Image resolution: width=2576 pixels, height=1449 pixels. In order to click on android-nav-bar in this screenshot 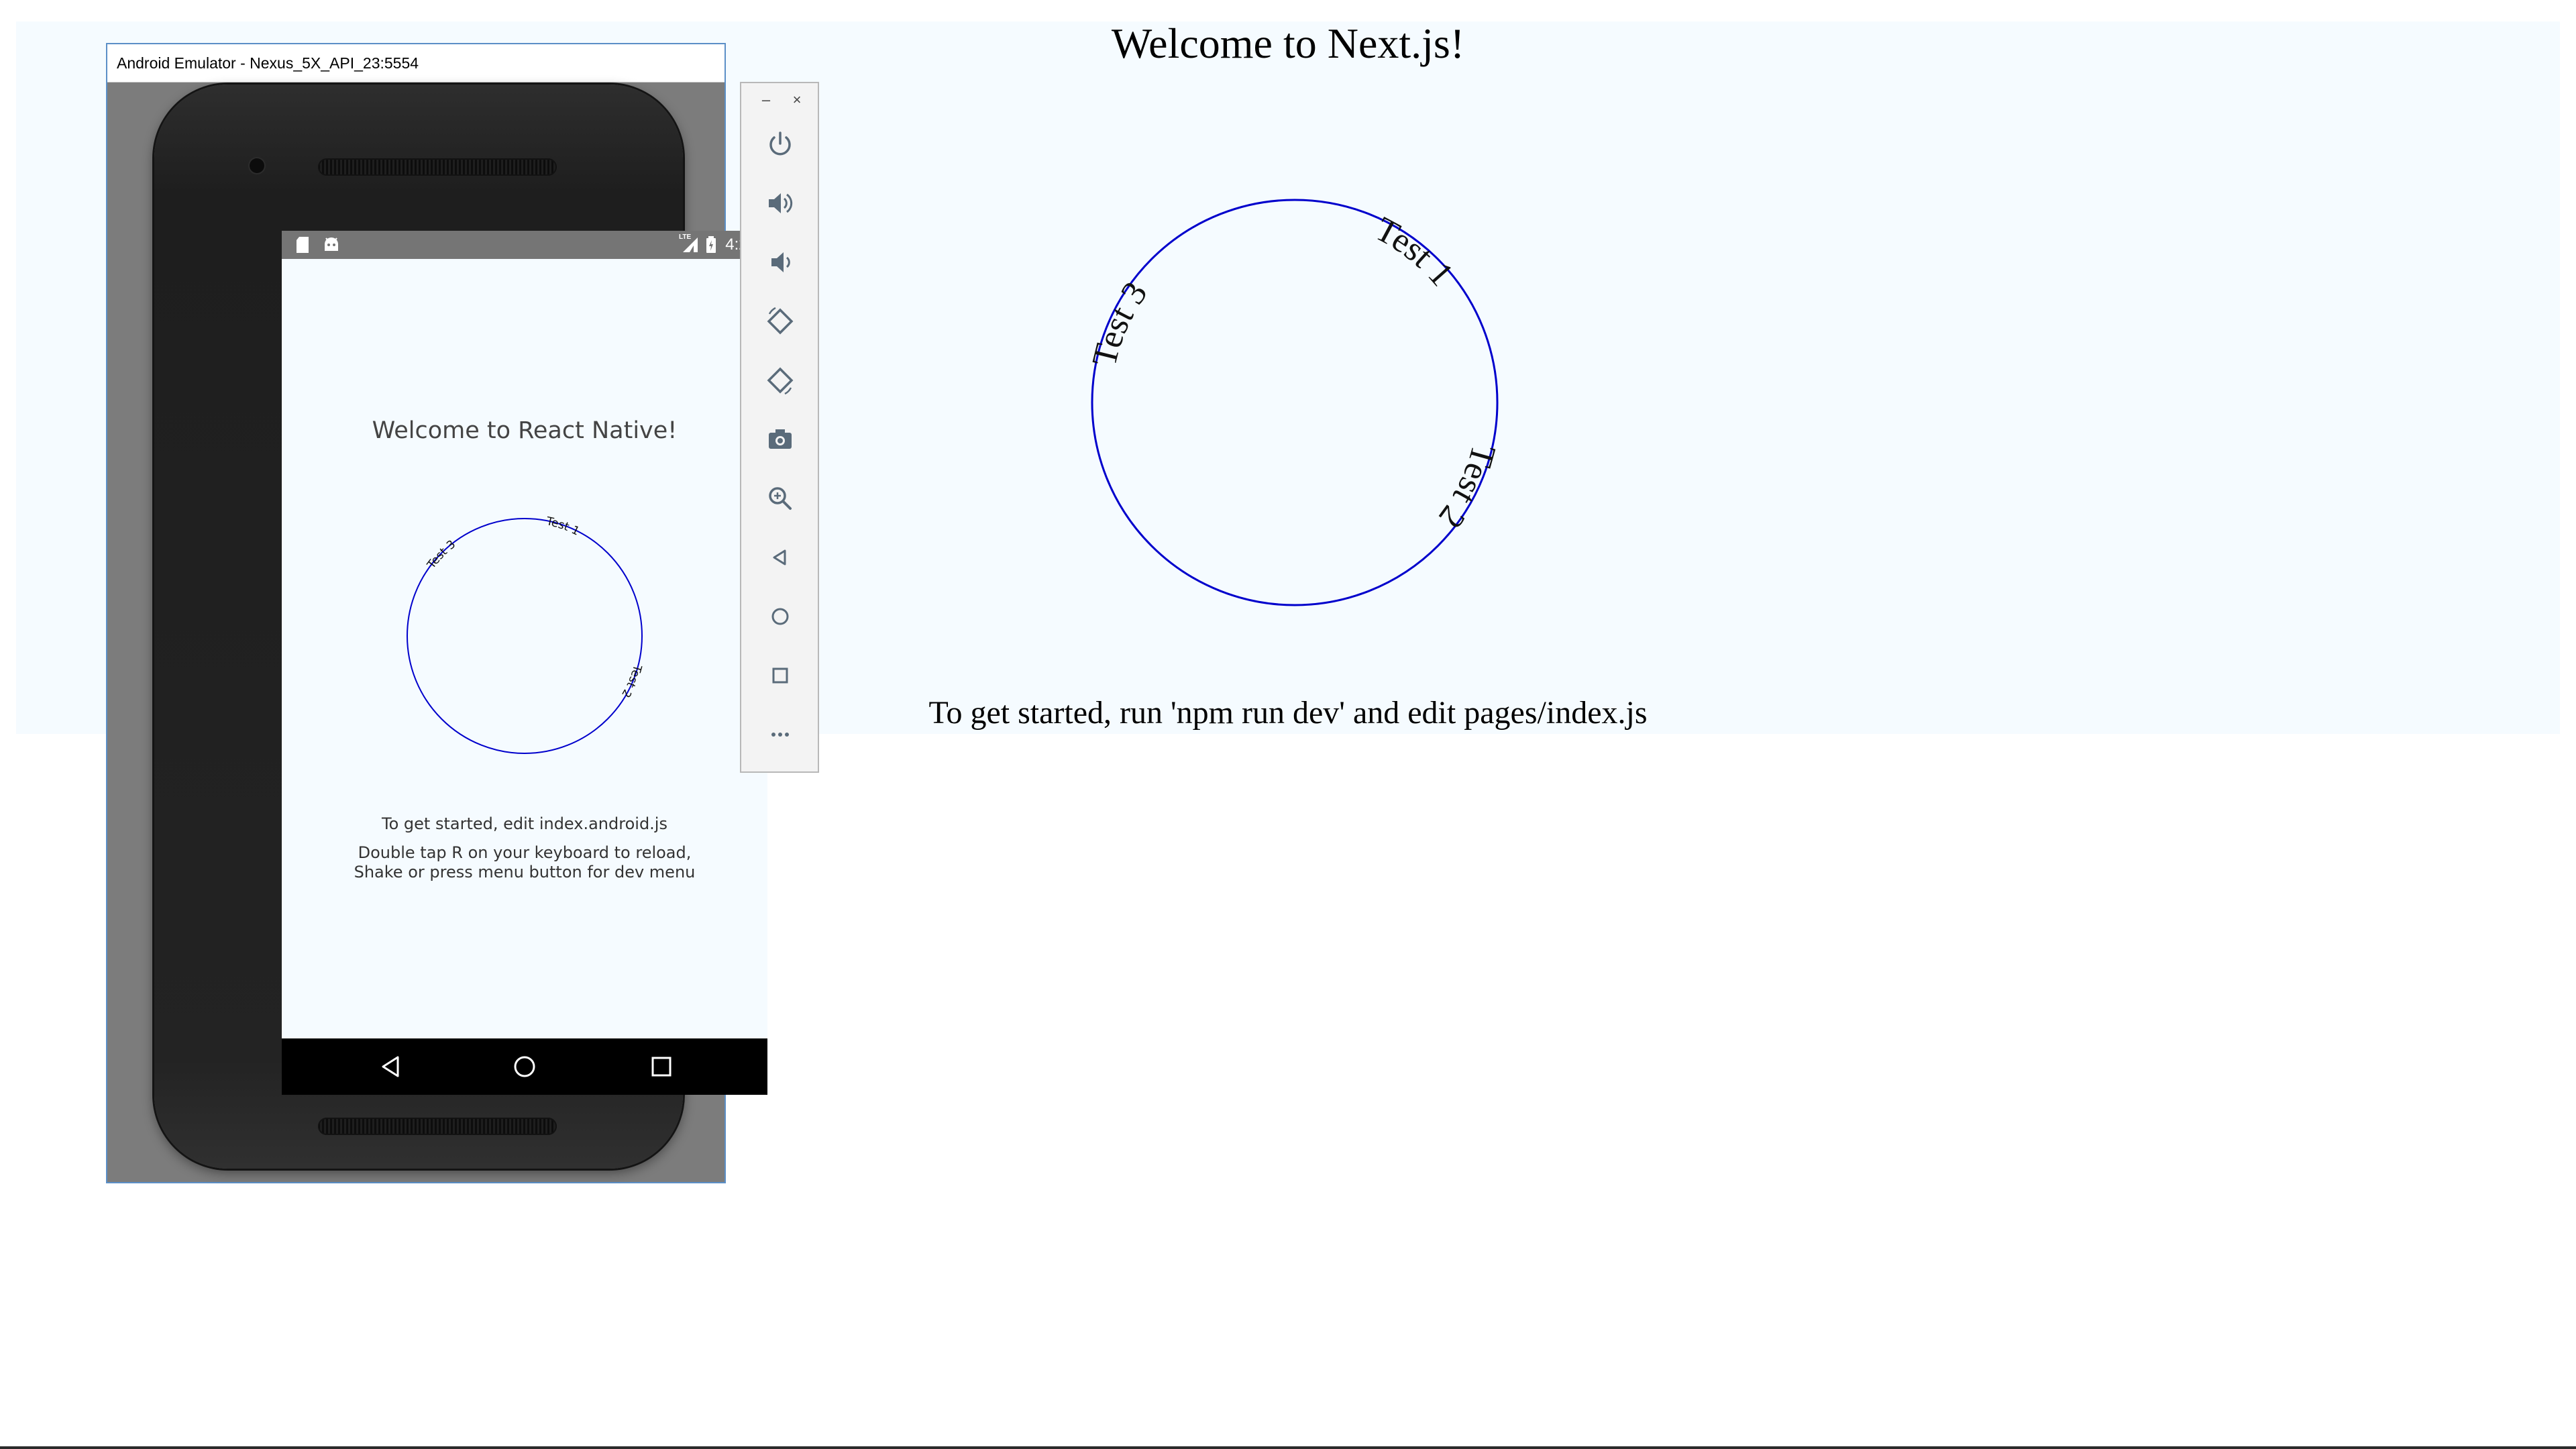, I will do `click(524, 1066)`.